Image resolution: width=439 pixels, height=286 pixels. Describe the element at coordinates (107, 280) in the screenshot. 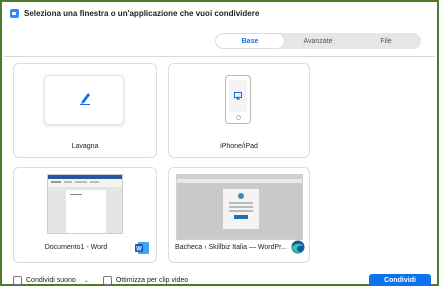

I see `optimize-video-checkbox` at that location.